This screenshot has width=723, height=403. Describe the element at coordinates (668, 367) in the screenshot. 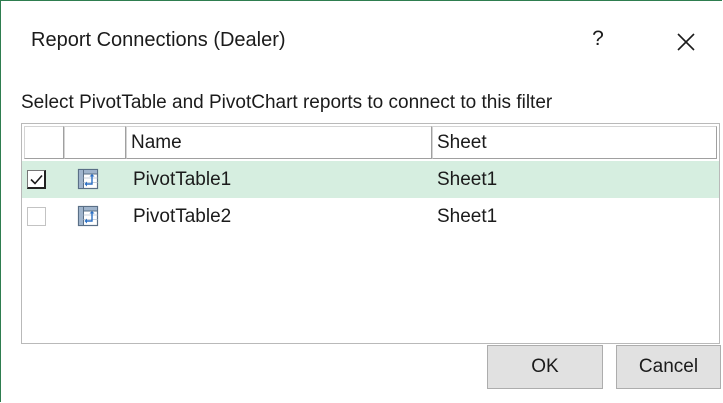

I see `cancel-button: Cancel` at that location.